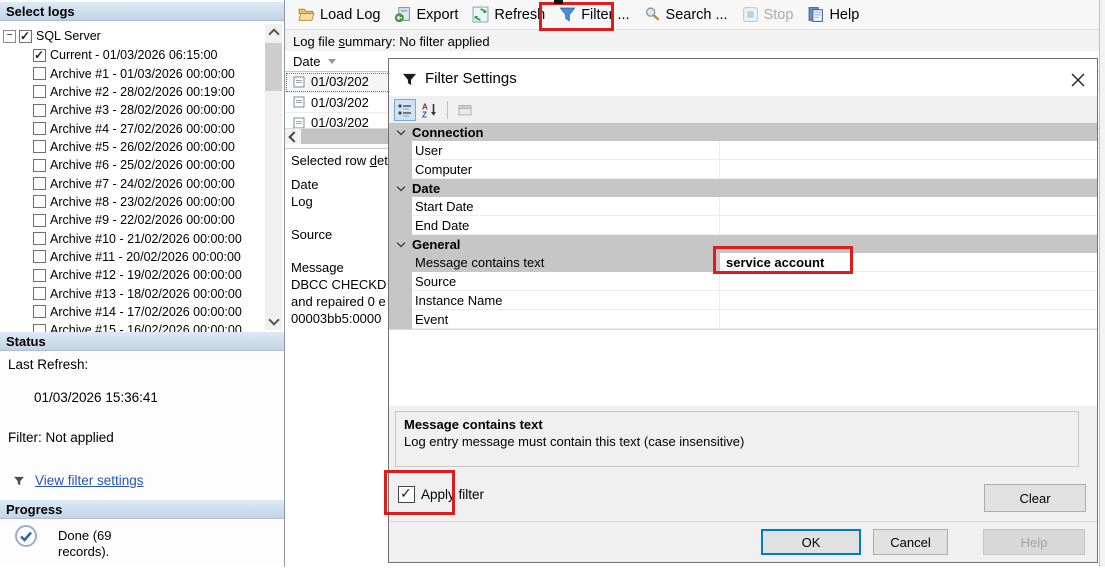 This screenshot has height=568, width=1105. I want to click on tree-item: Current - 01/03/2026 06:15:00, so click(131, 55).